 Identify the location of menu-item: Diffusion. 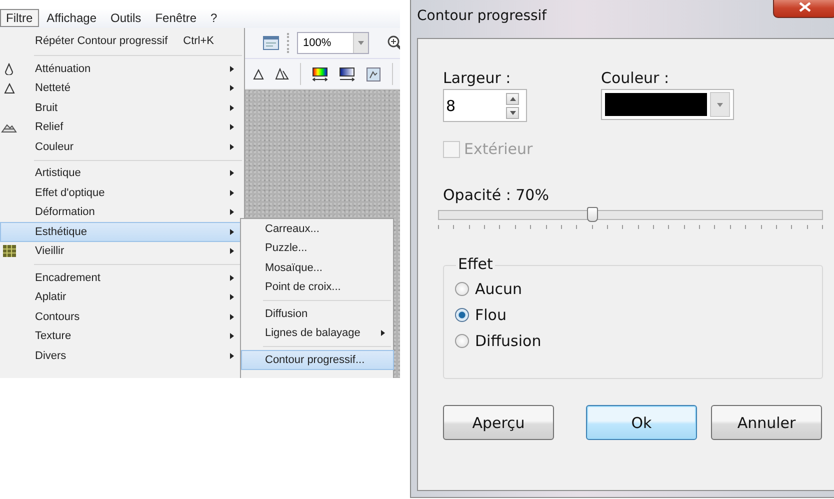
(317, 314).